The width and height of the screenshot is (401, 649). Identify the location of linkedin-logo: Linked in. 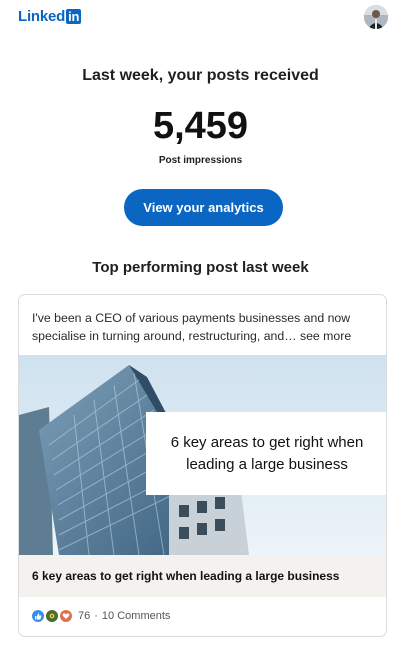
(50, 16).